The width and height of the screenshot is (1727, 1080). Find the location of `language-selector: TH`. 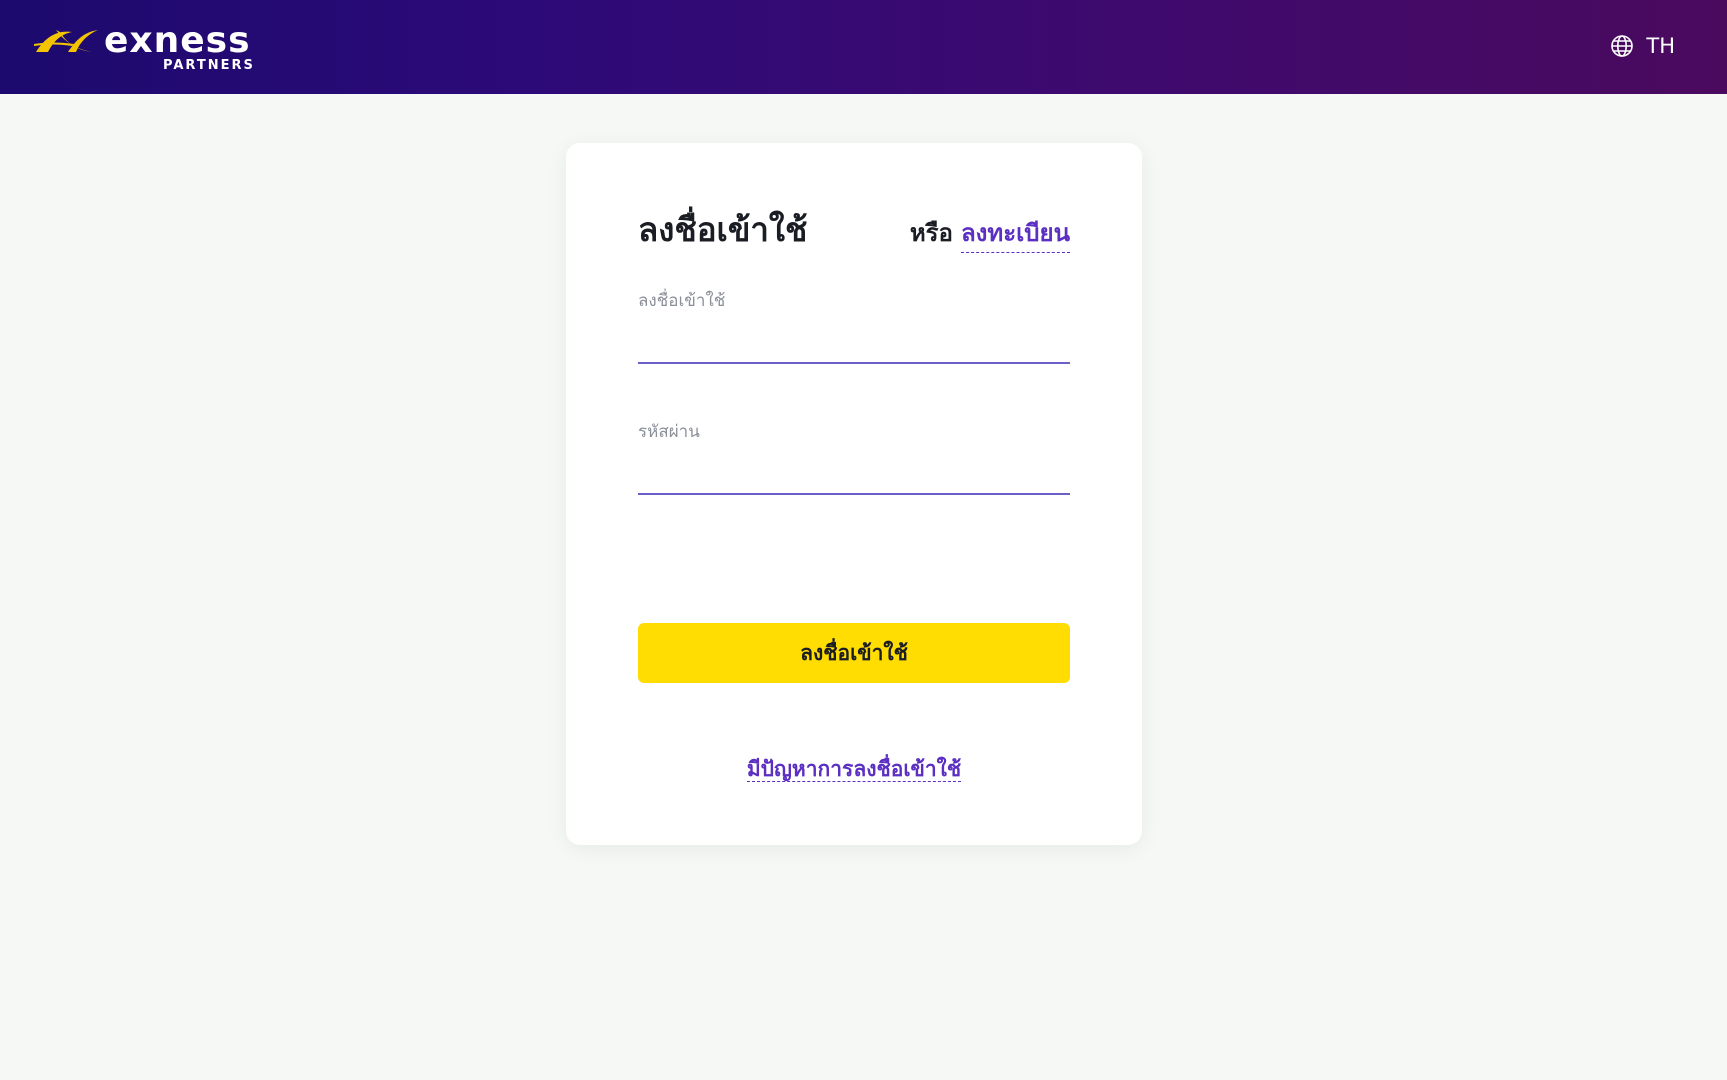

language-selector: TH is located at coordinates (1642, 46).